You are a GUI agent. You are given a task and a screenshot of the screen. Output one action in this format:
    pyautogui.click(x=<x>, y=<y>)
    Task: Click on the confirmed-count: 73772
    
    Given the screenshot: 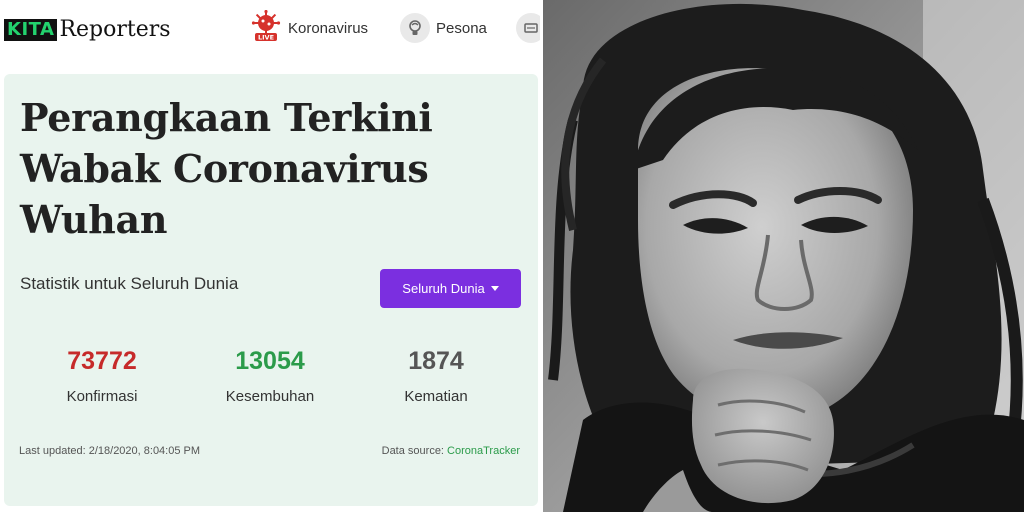 What is the action you would take?
    pyautogui.click(x=102, y=361)
    